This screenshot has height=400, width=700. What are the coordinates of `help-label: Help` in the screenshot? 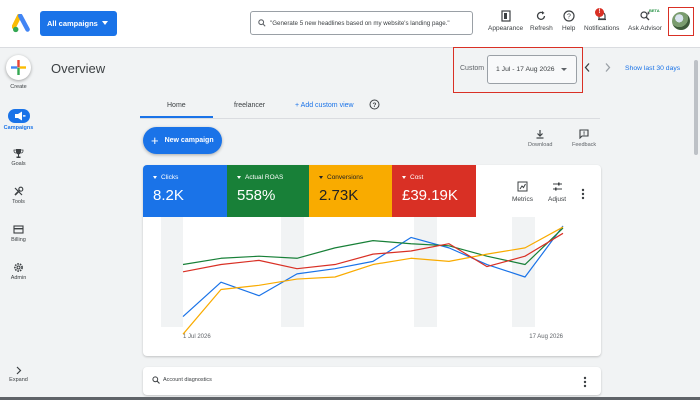 It's located at (569, 28).